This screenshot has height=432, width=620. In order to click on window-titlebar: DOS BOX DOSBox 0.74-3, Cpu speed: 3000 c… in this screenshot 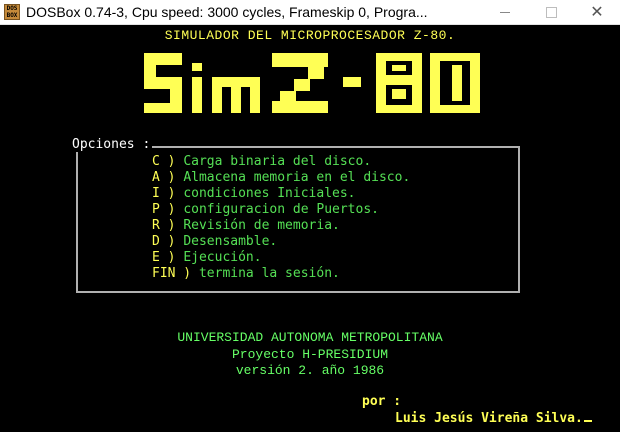, I will do `click(310, 12)`.